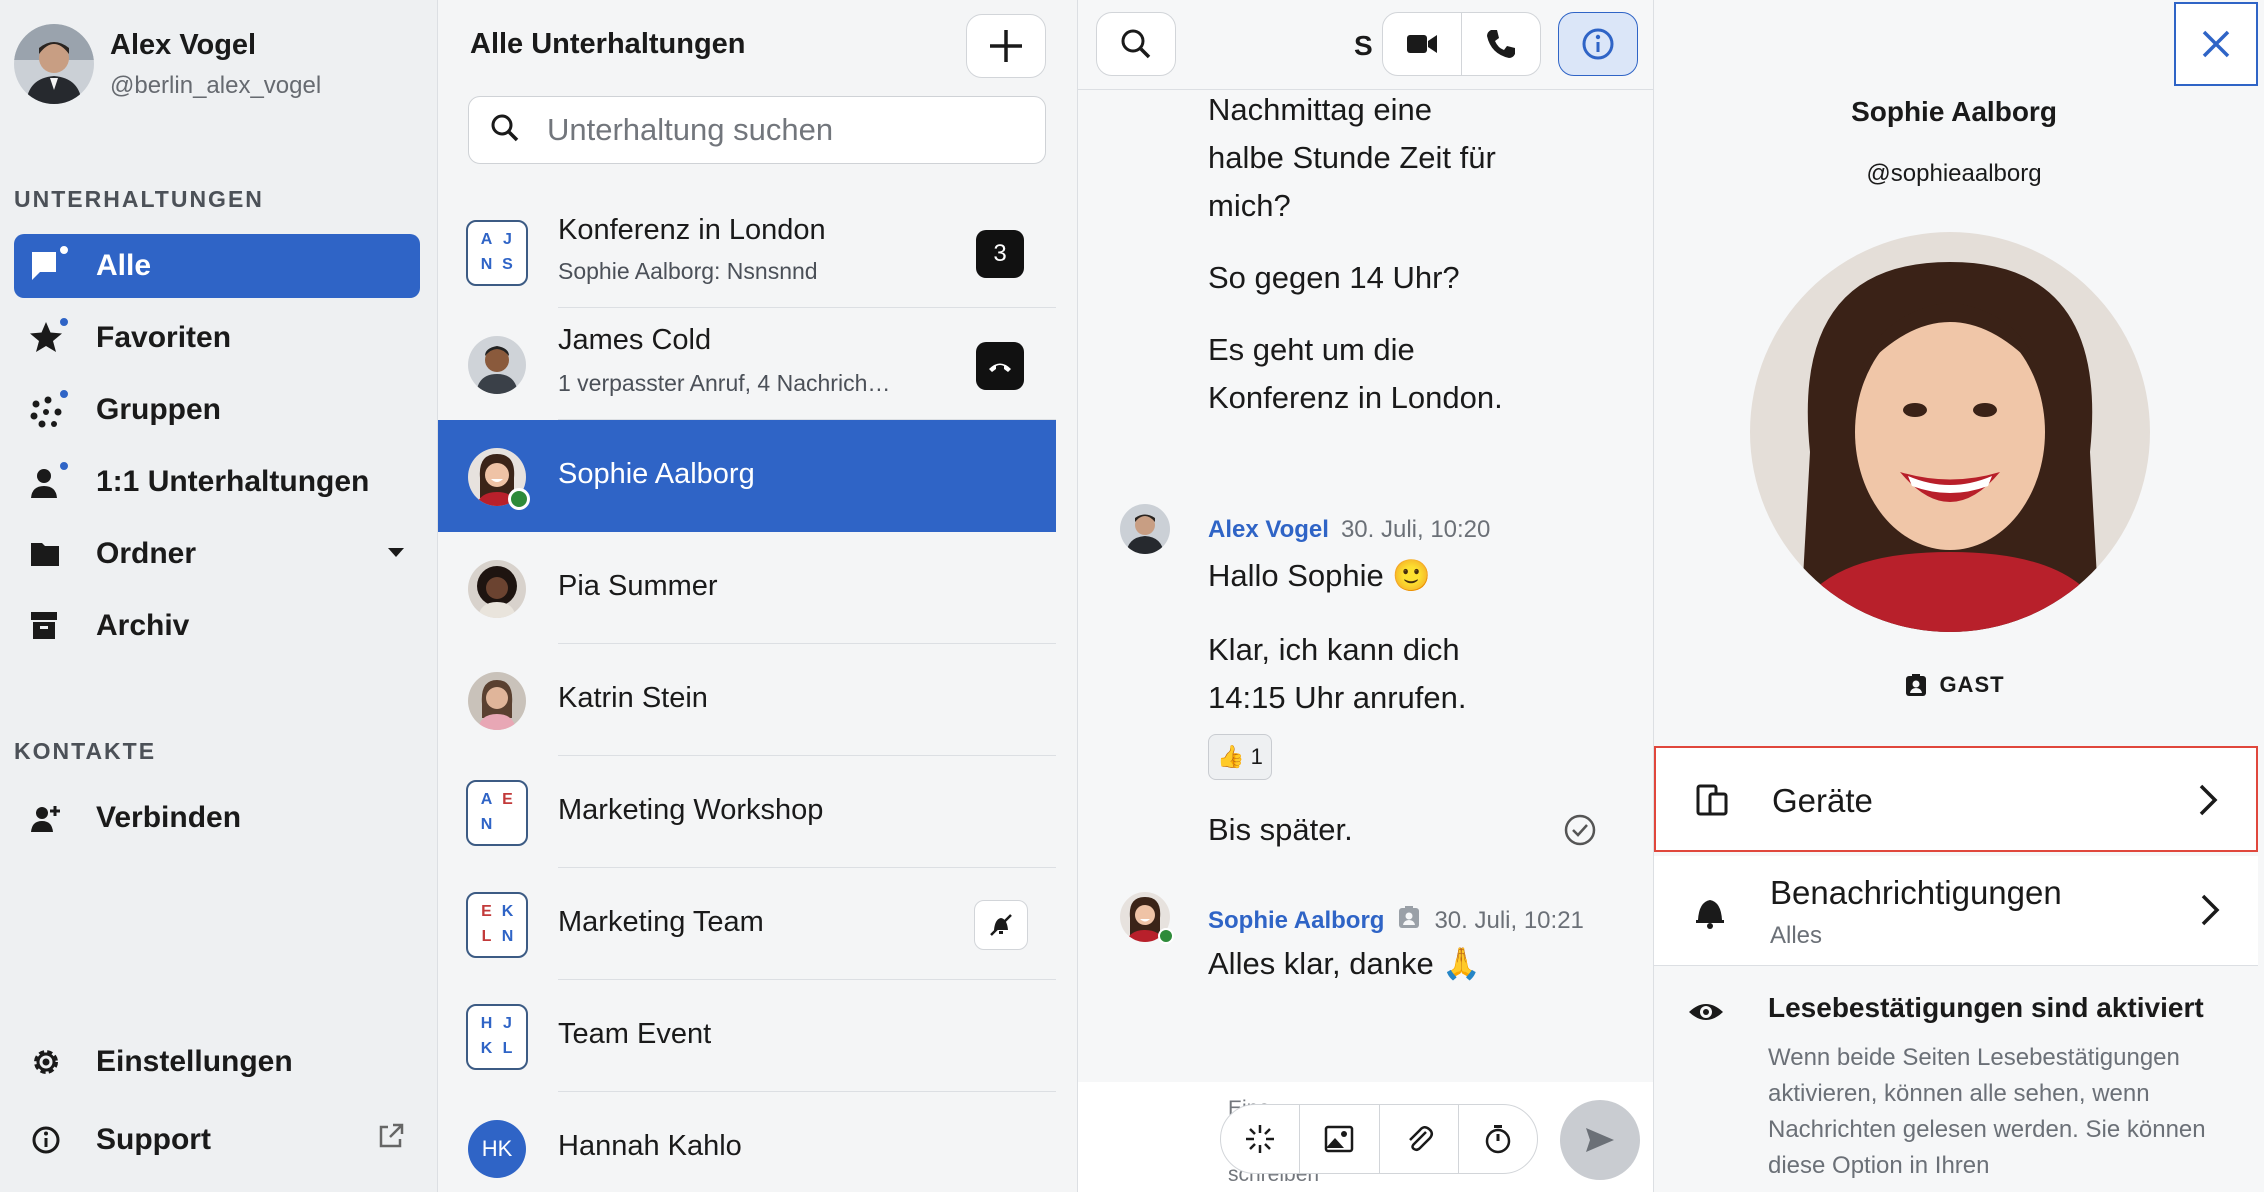 This screenshot has width=2264, height=1192. Describe the element at coordinates (497, 1037) in the screenshot. I see `group-avatar: HJ KL` at that location.